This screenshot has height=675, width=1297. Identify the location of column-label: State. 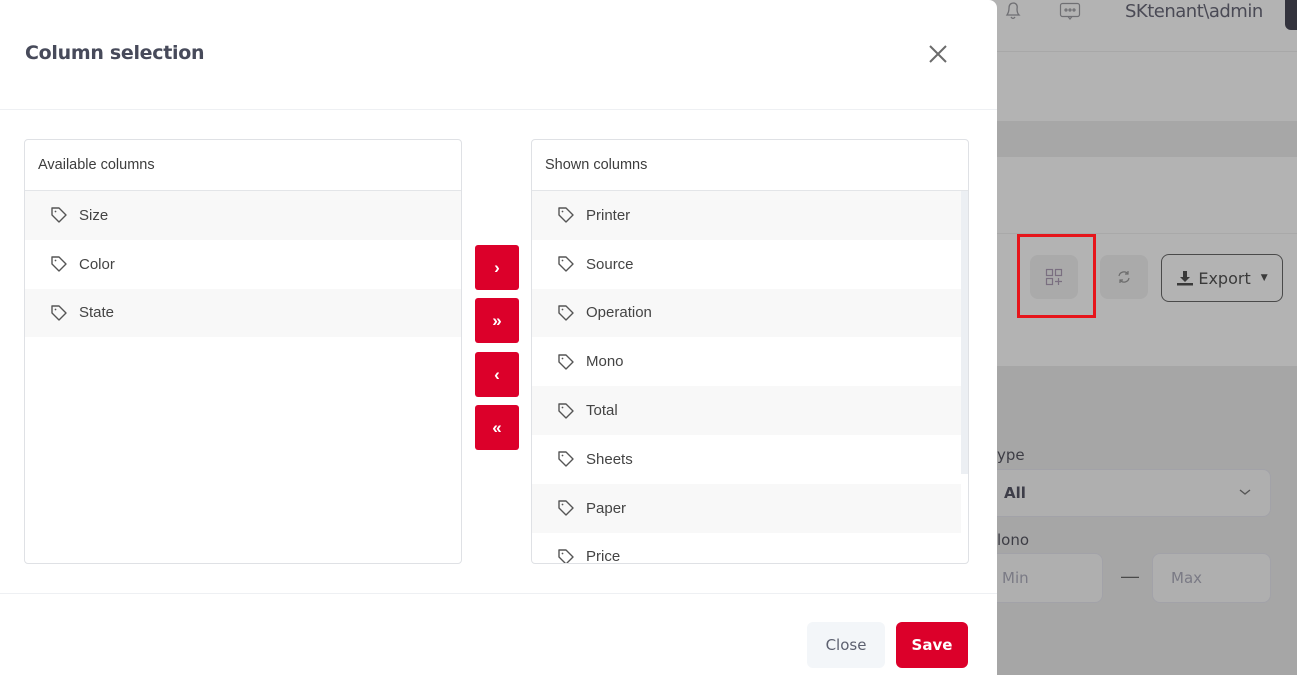
(97, 313).